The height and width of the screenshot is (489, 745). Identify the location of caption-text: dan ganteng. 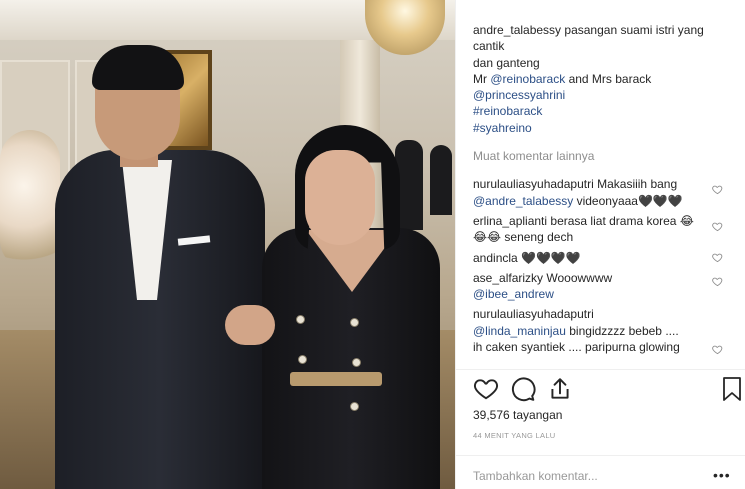
(506, 62).